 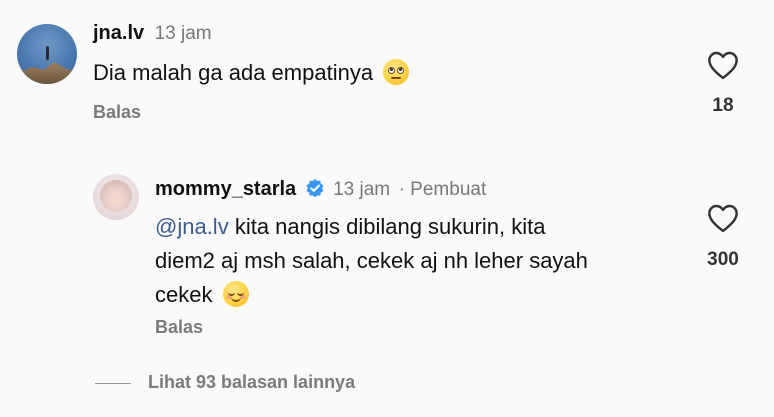 I want to click on like-count: 300, so click(x=723, y=259).